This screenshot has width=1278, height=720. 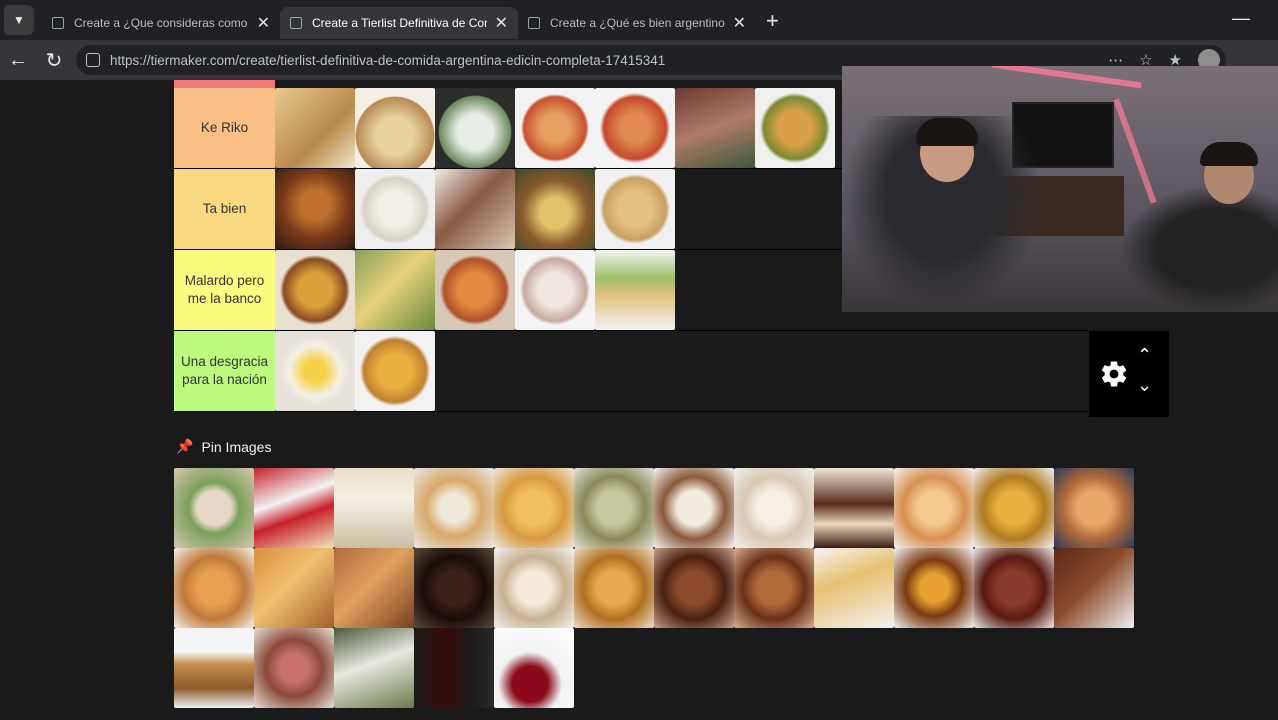 I want to click on move-tier-down-icon: ⌄, so click(x=1144, y=385).